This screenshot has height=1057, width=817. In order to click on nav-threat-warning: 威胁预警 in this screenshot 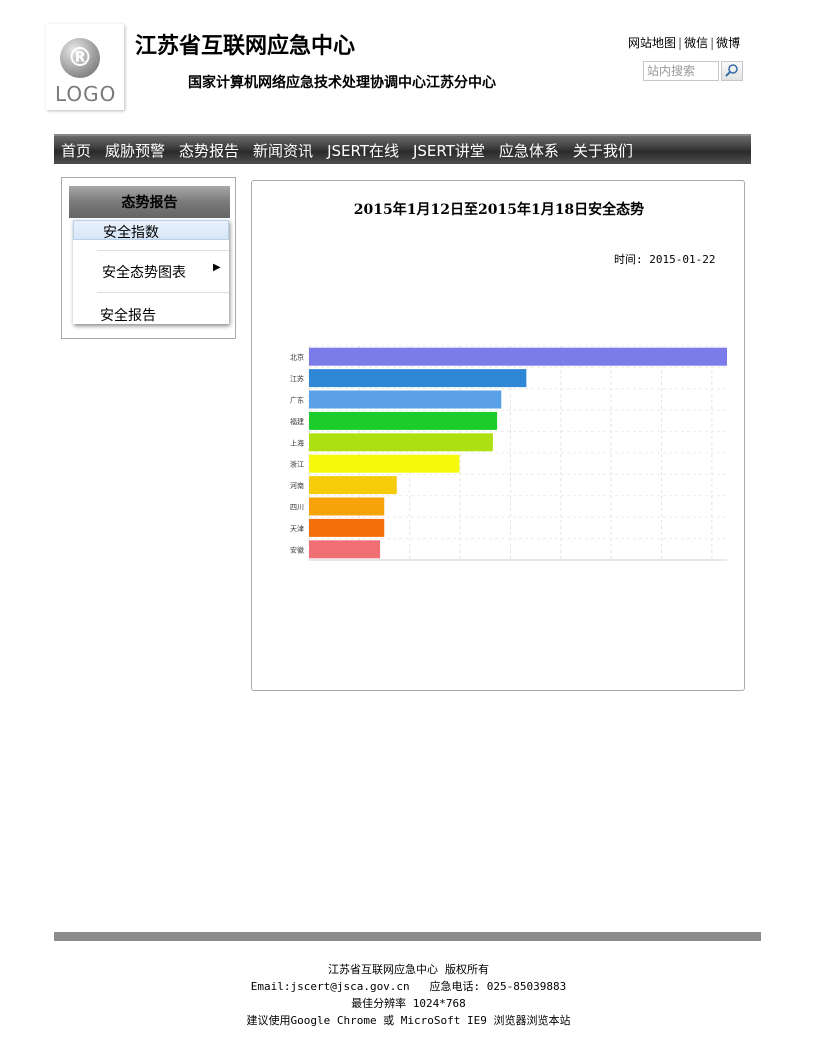, I will do `click(135, 150)`.